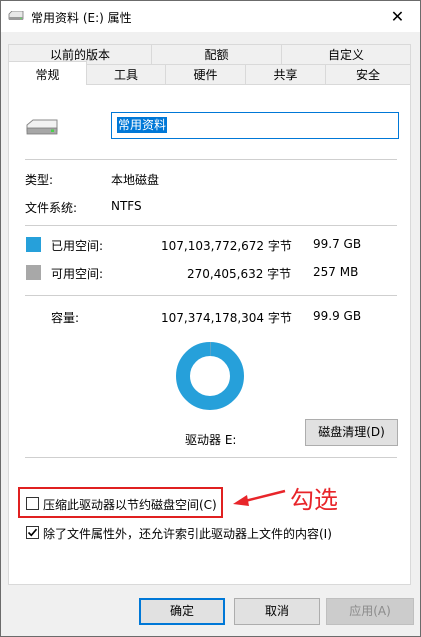 The width and height of the screenshot is (421, 637). What do you see at coordinates (39, 180) in the screenshot?
I see `type-label: 类型:` at bounding box center [39, 180].